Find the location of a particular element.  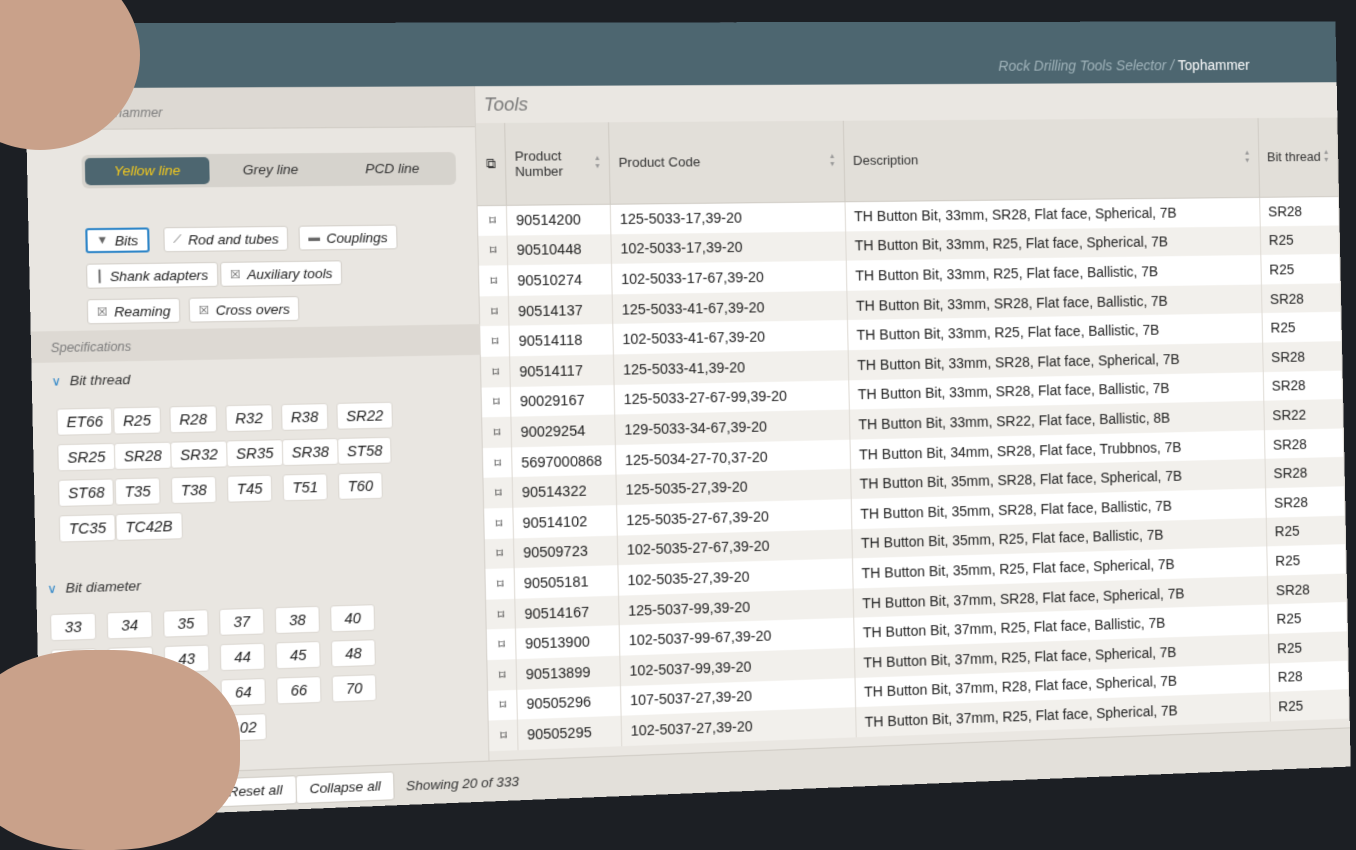

bit-diameter-chip: 38 is located at coordinates (297, 620).